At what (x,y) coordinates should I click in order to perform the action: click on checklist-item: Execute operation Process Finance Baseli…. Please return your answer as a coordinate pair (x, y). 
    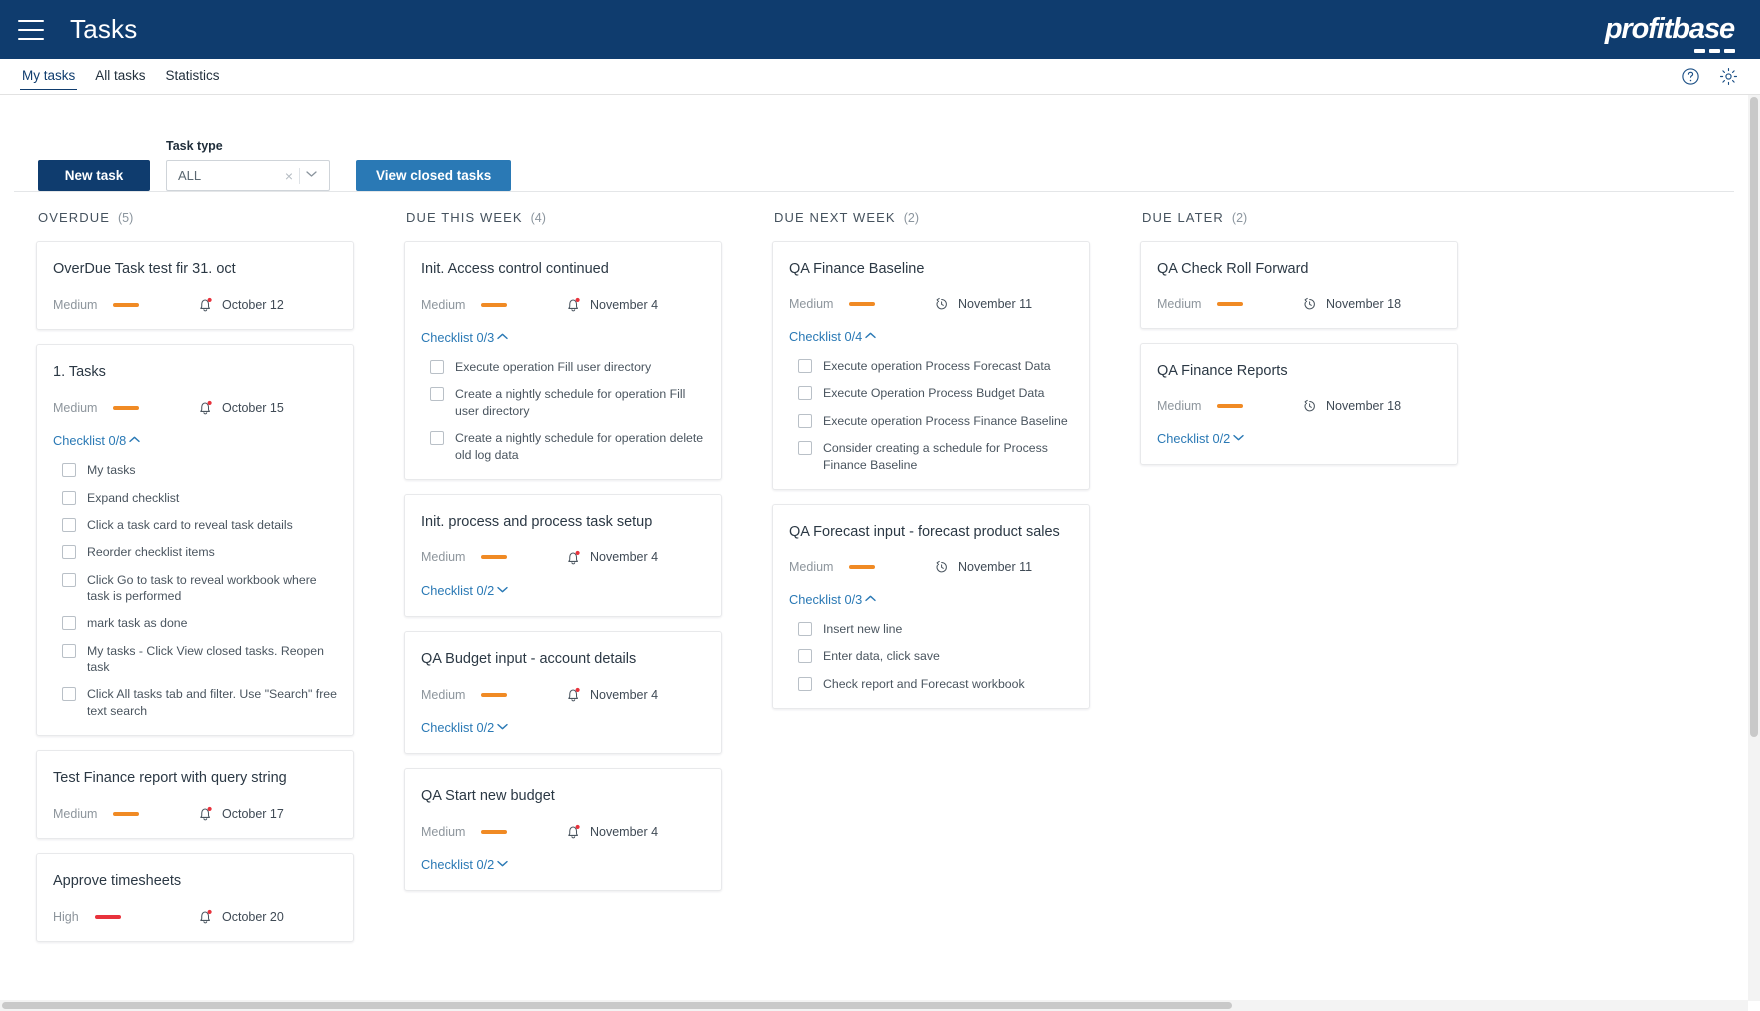
    Looking at the image, I should click on (931, 421).